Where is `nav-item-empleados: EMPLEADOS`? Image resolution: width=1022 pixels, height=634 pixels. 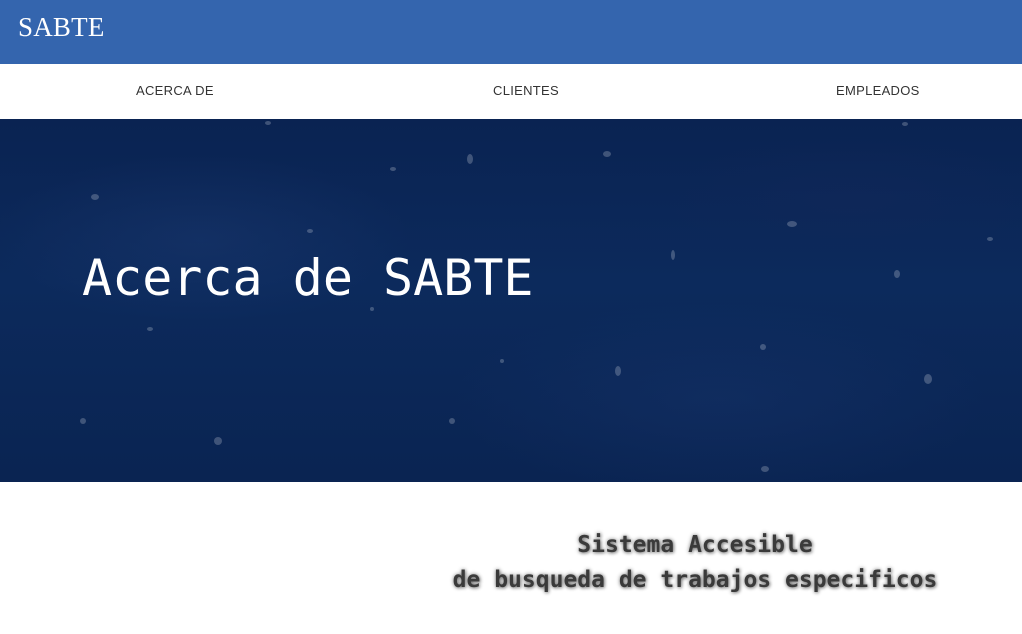
nav-item-empleados: EMPLEADOS is located at coordinates (878, 90).